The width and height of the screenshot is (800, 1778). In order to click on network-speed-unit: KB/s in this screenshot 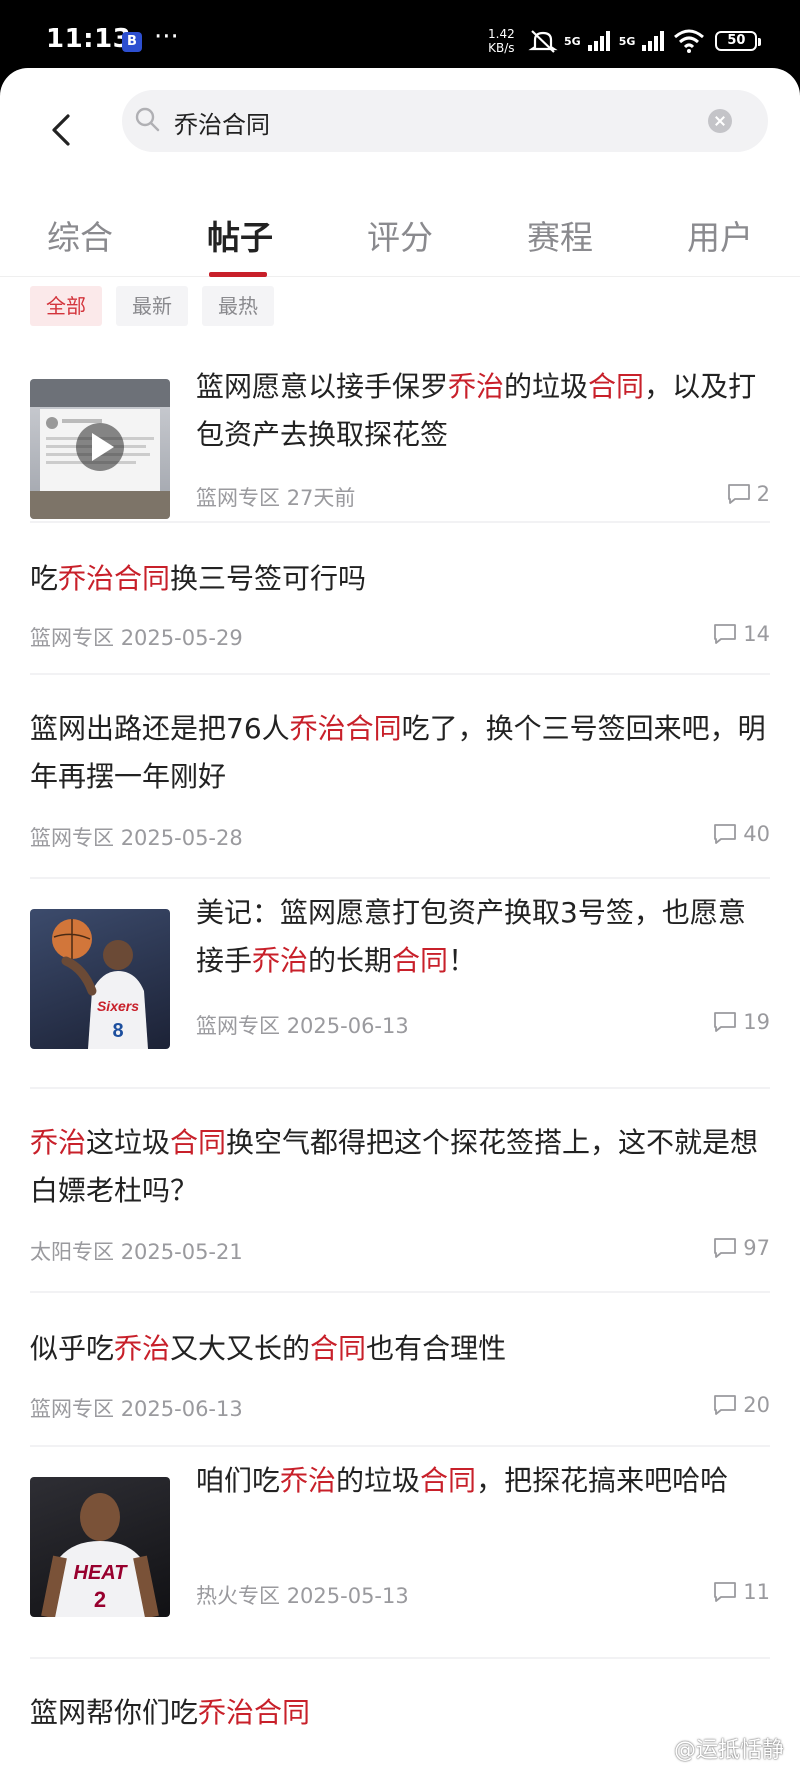, I will do `click(501, 48)`.